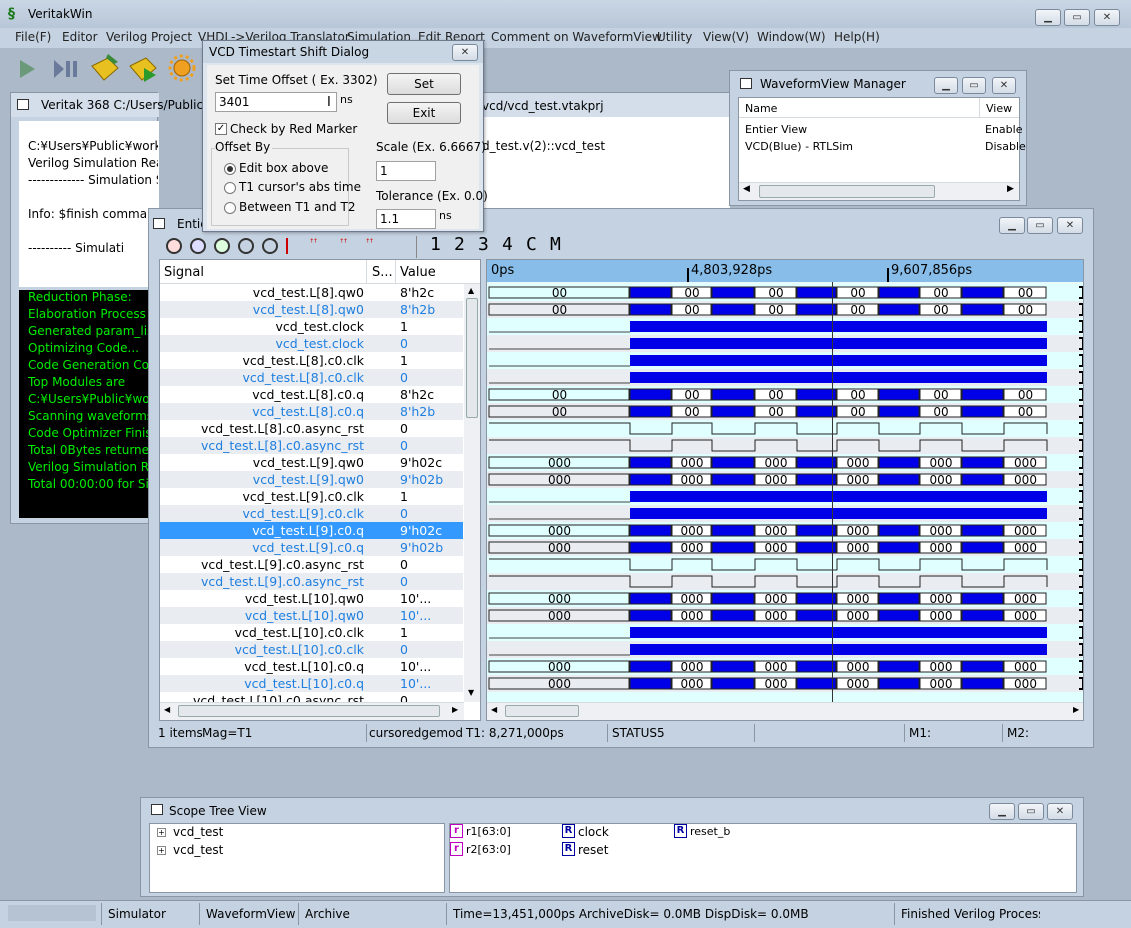 This screenshot has height=928, width=1131. I want to click on zoom-left-icon, so click(246, 246).